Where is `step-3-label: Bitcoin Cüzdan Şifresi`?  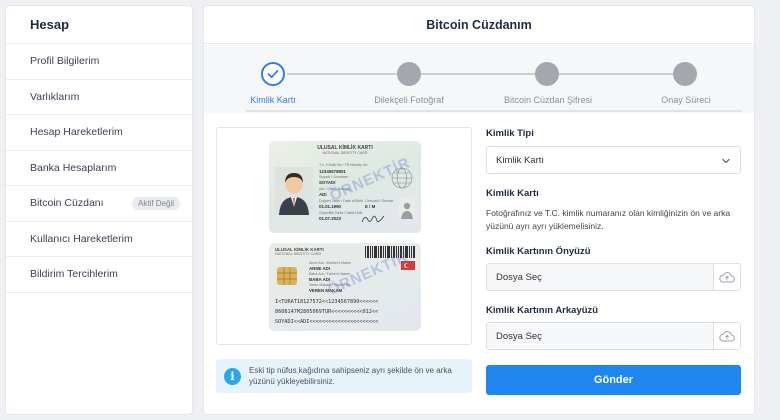
step-3-label: Bitcoin Cüzdan Şifresi is located at coordinates (548, 100).